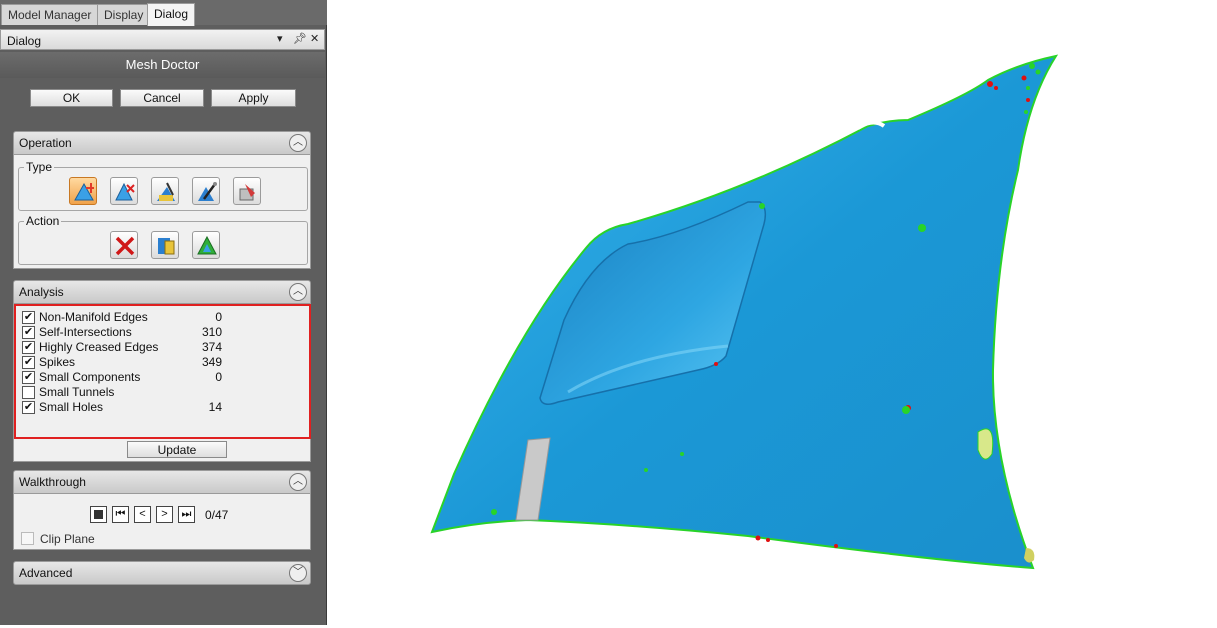  Describe the element at coordinates (24, 41) in the screenshot. I see `dialog-title: Dialog` at that location.